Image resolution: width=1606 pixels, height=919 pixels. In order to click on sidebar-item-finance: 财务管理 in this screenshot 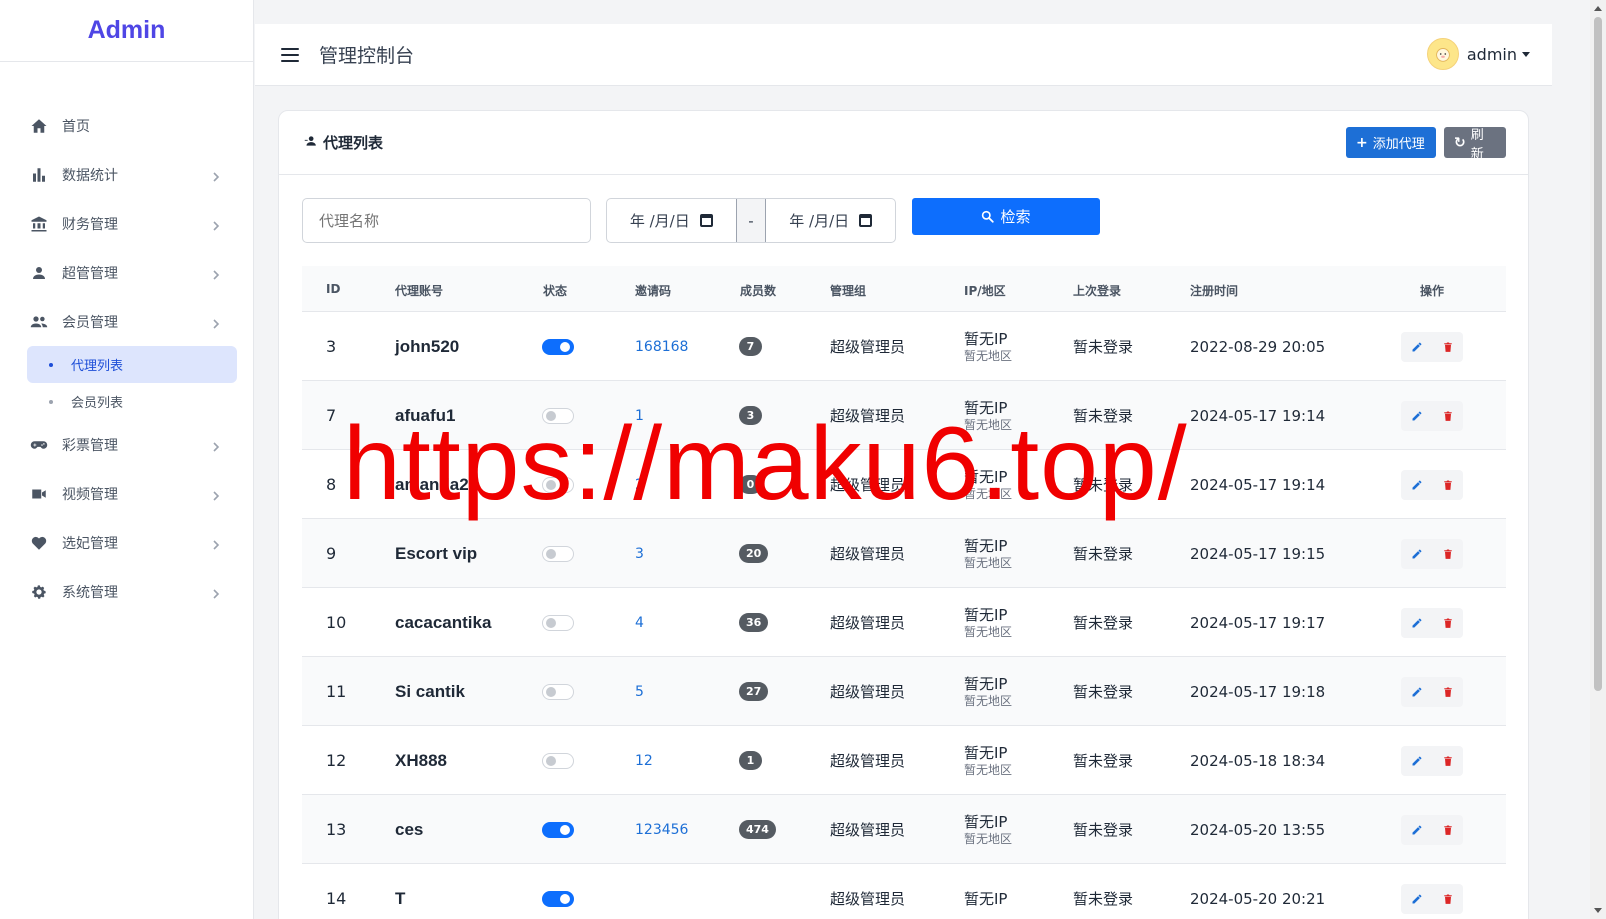, I will do `click(126, 223)`.